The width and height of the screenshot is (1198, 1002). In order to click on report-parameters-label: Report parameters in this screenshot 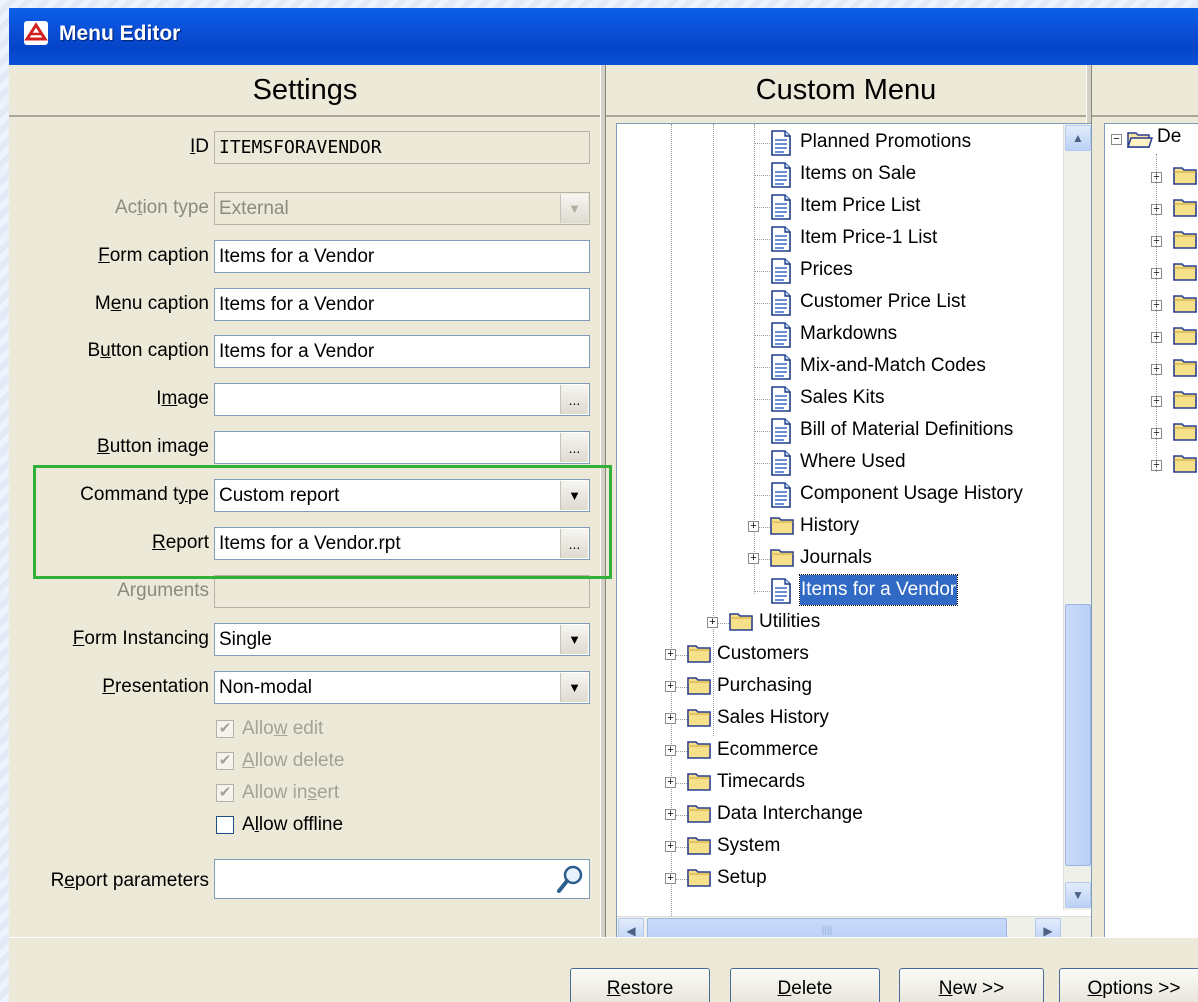, I will do `click(129, 880)`.